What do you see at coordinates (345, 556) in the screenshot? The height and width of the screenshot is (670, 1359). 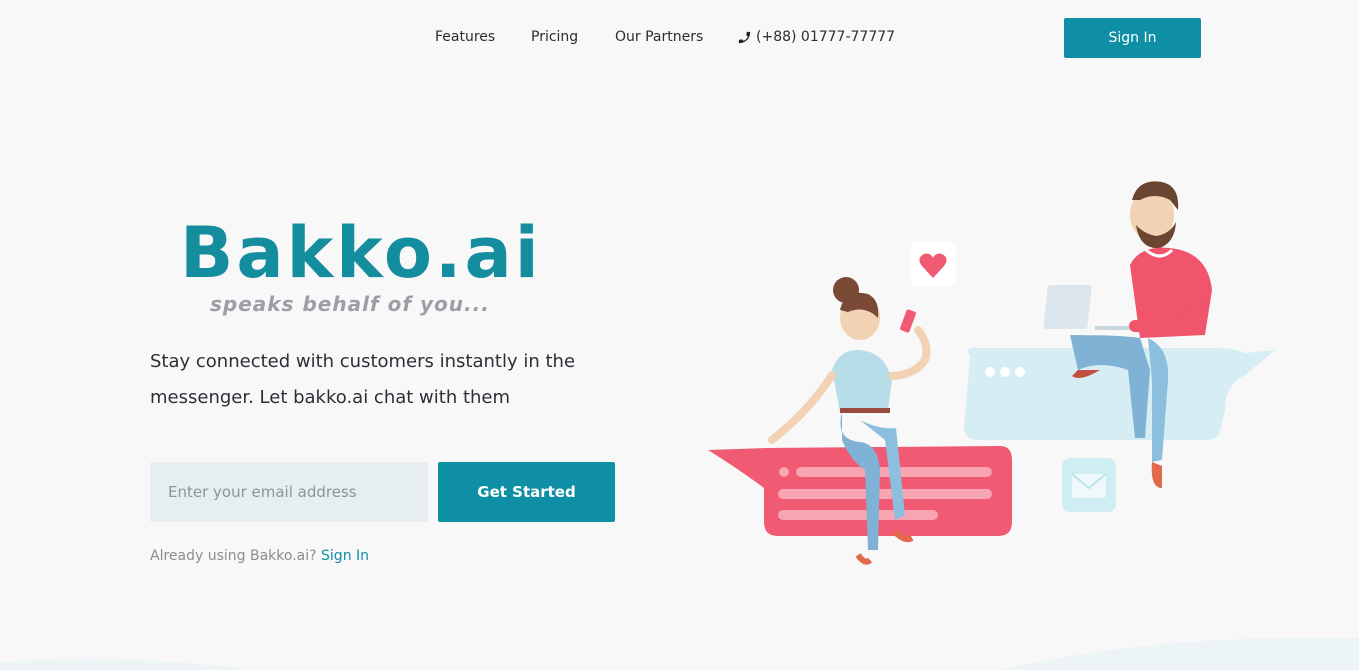 I see `signin-link: Sign In` at bounding box center [345, 556].